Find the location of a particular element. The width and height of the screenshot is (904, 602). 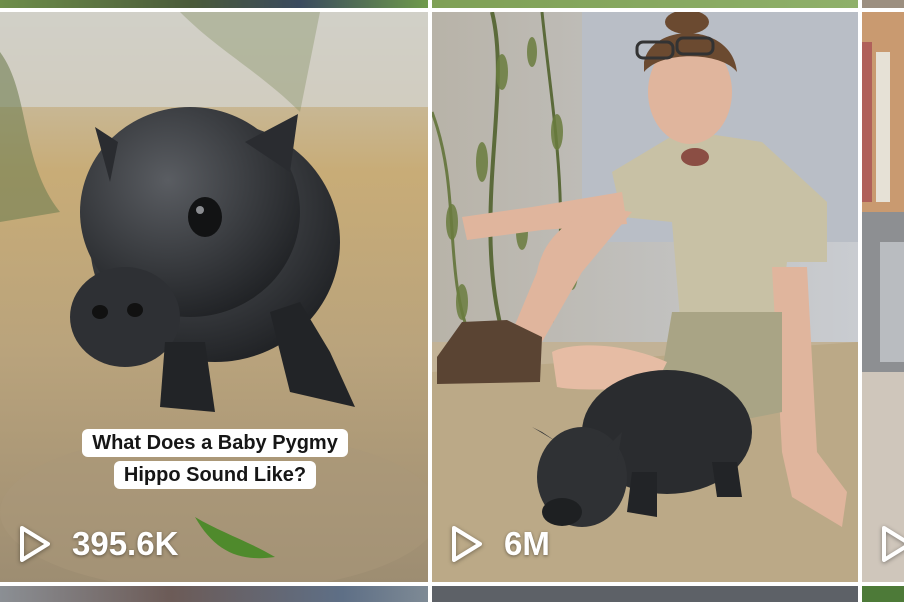

video-tile-top-middle is located at coordinates (645, 4).